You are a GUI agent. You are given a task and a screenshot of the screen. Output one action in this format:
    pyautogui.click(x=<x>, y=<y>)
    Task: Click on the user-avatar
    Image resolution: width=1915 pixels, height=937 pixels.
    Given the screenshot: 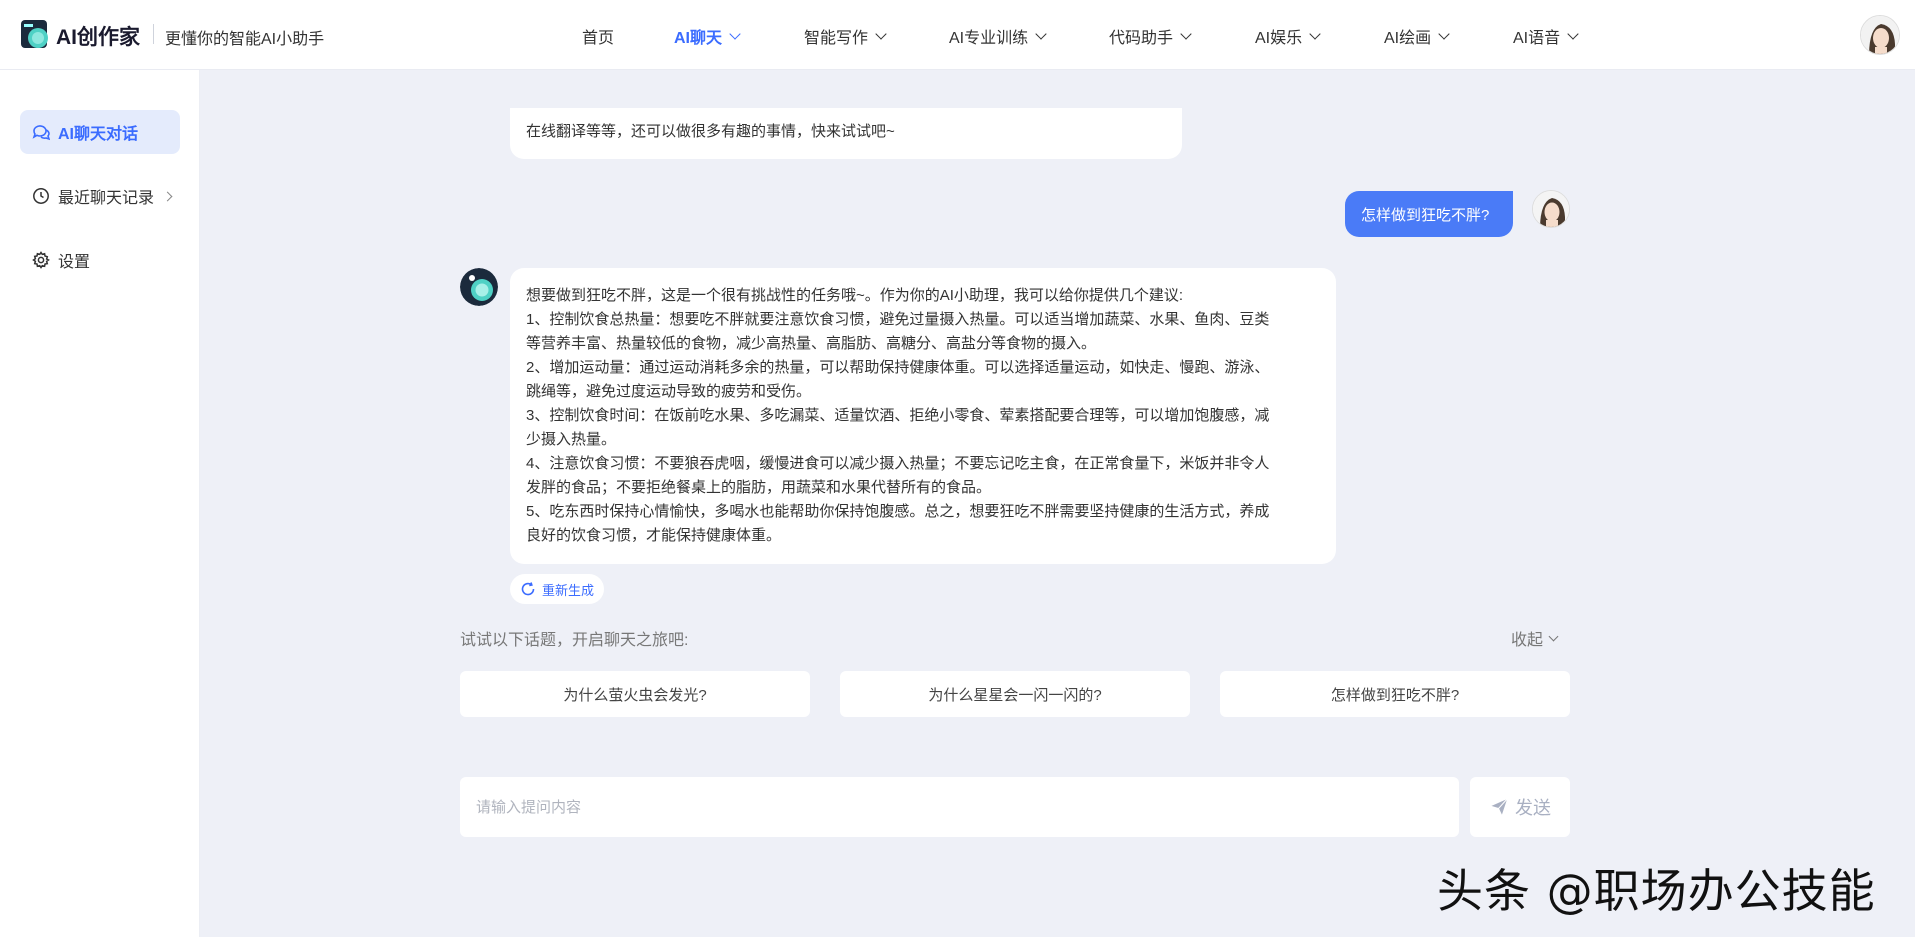 What is the action you would take?
    pyautogui.click(x=1880, y=35)
    